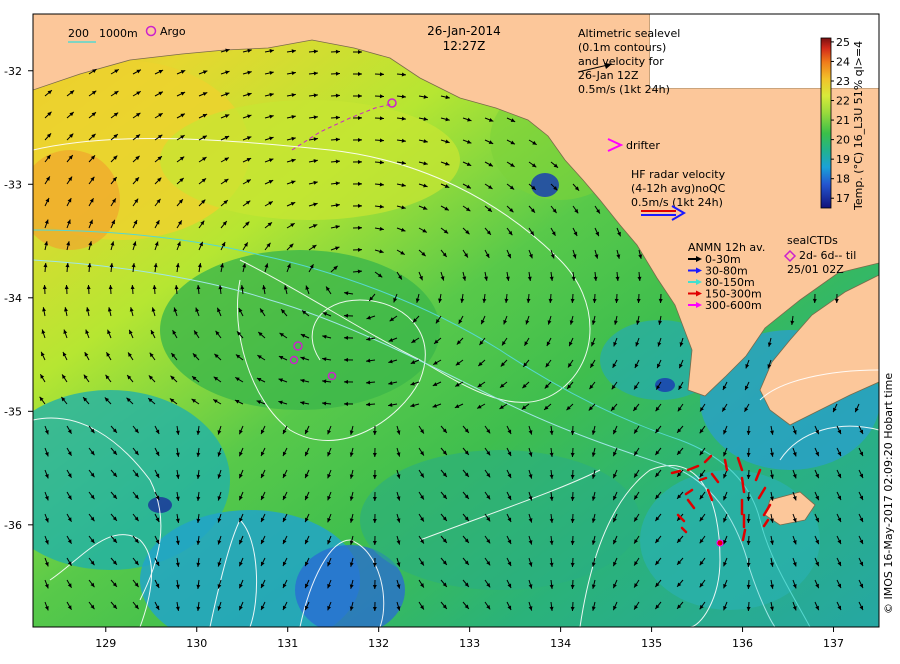 The height and width of the screenshot is (664, 900). What do you see at coordinates (733, 305) in the screenshot?
I see `anmn-item-label: 300-600m` at bounding box center [733, 305].